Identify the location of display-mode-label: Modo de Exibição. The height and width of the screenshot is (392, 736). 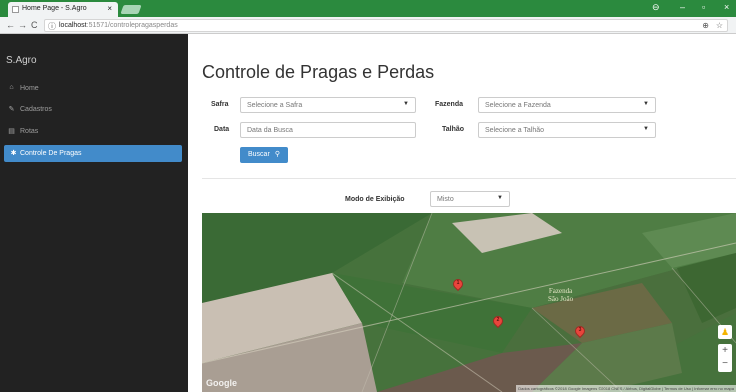
(375, 199).